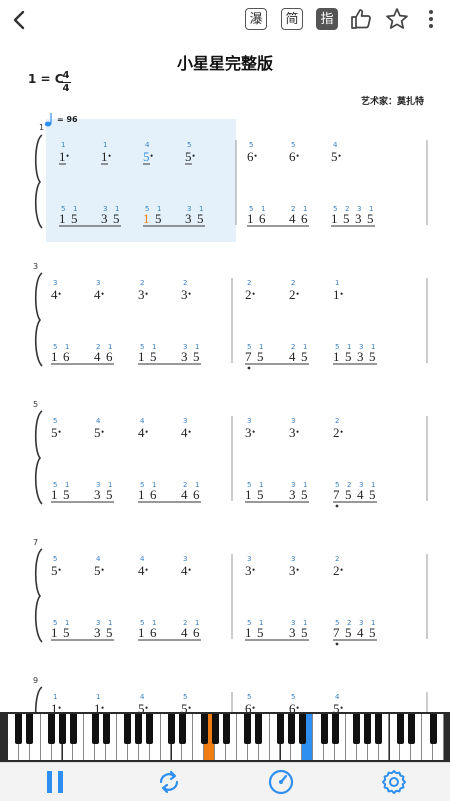  What do you see at coordinates (281, 782) in the screenshot?
I see `speed-icon` at bounding box center [281, 782].